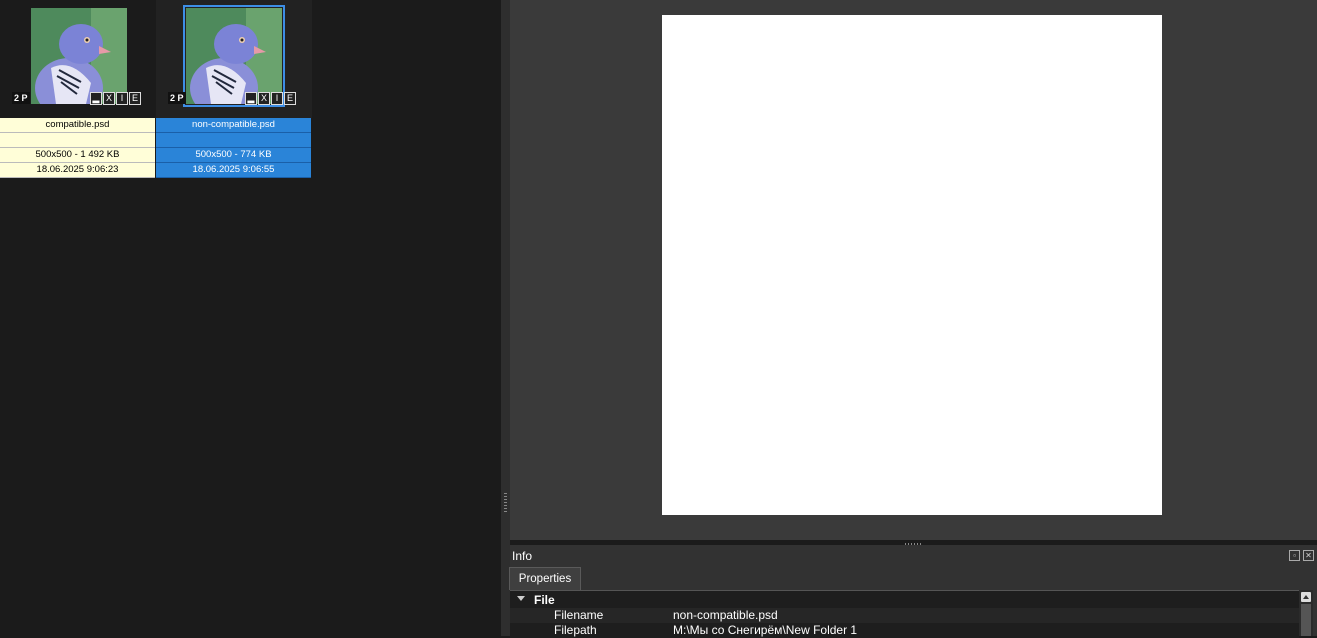 The width and height of the screenshot is (1317, 638). Describe the element at coordinates (904, 600) in the screenshot. I see `group-row-file: File` at that location.